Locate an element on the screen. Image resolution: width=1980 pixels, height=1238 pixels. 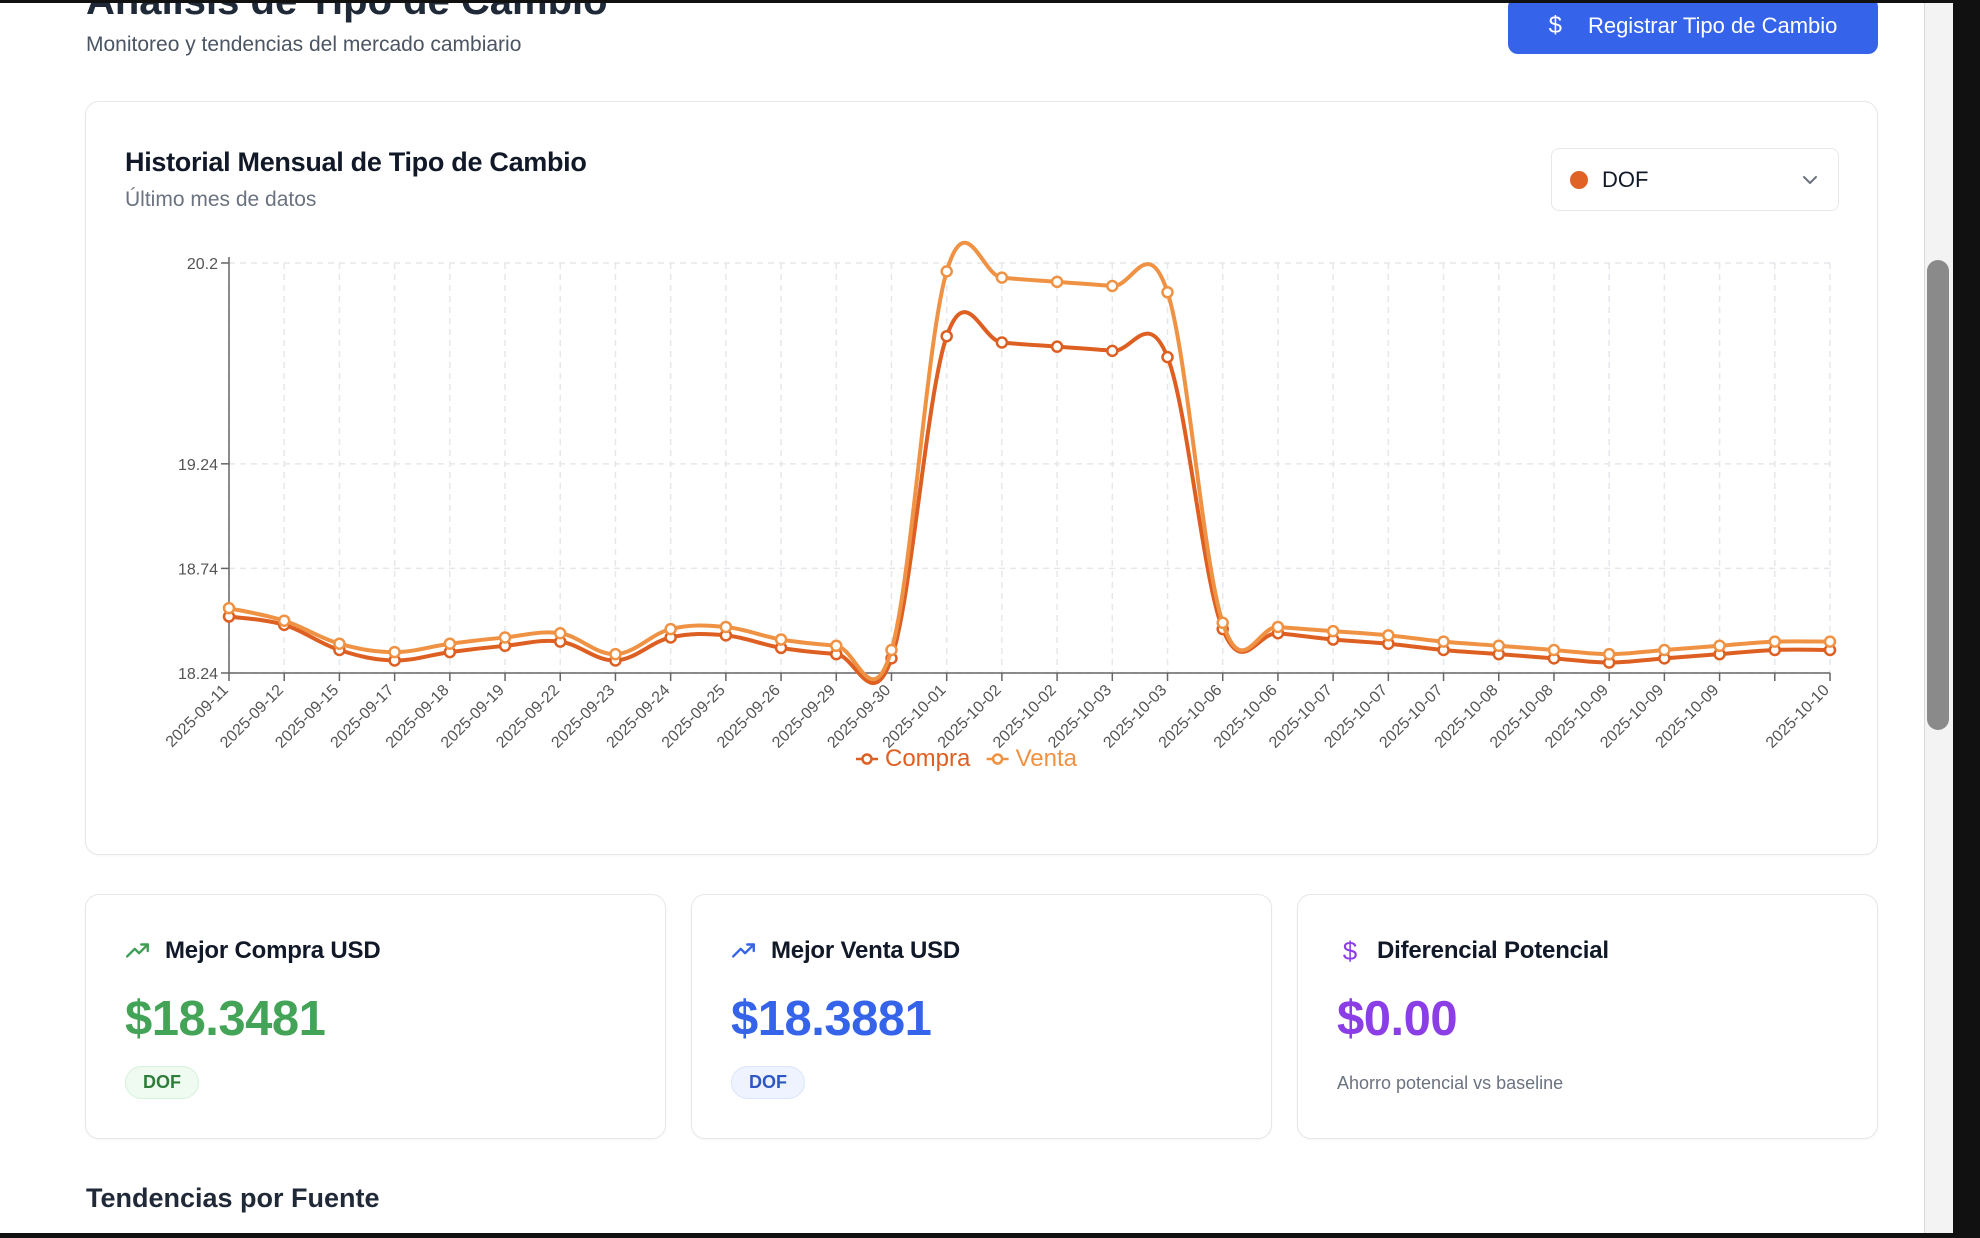
scrollbar-thumb is located at coordinates (1938, 495).